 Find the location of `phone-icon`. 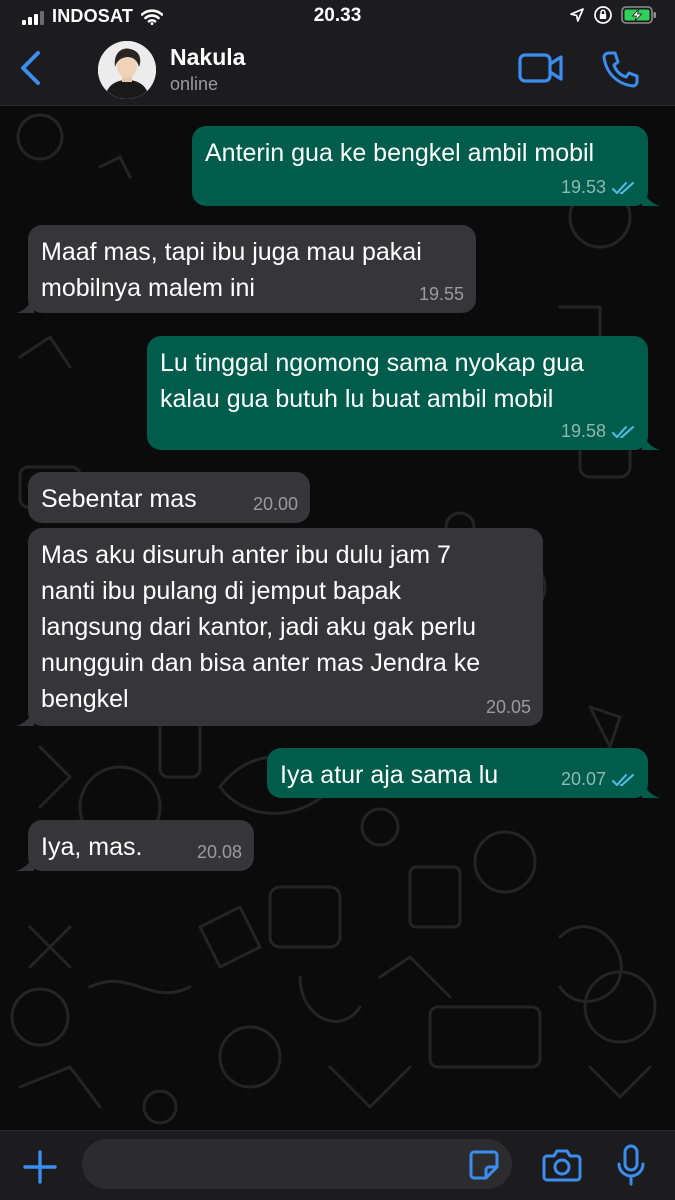

phone-icon is located at coordinates (620, 69).